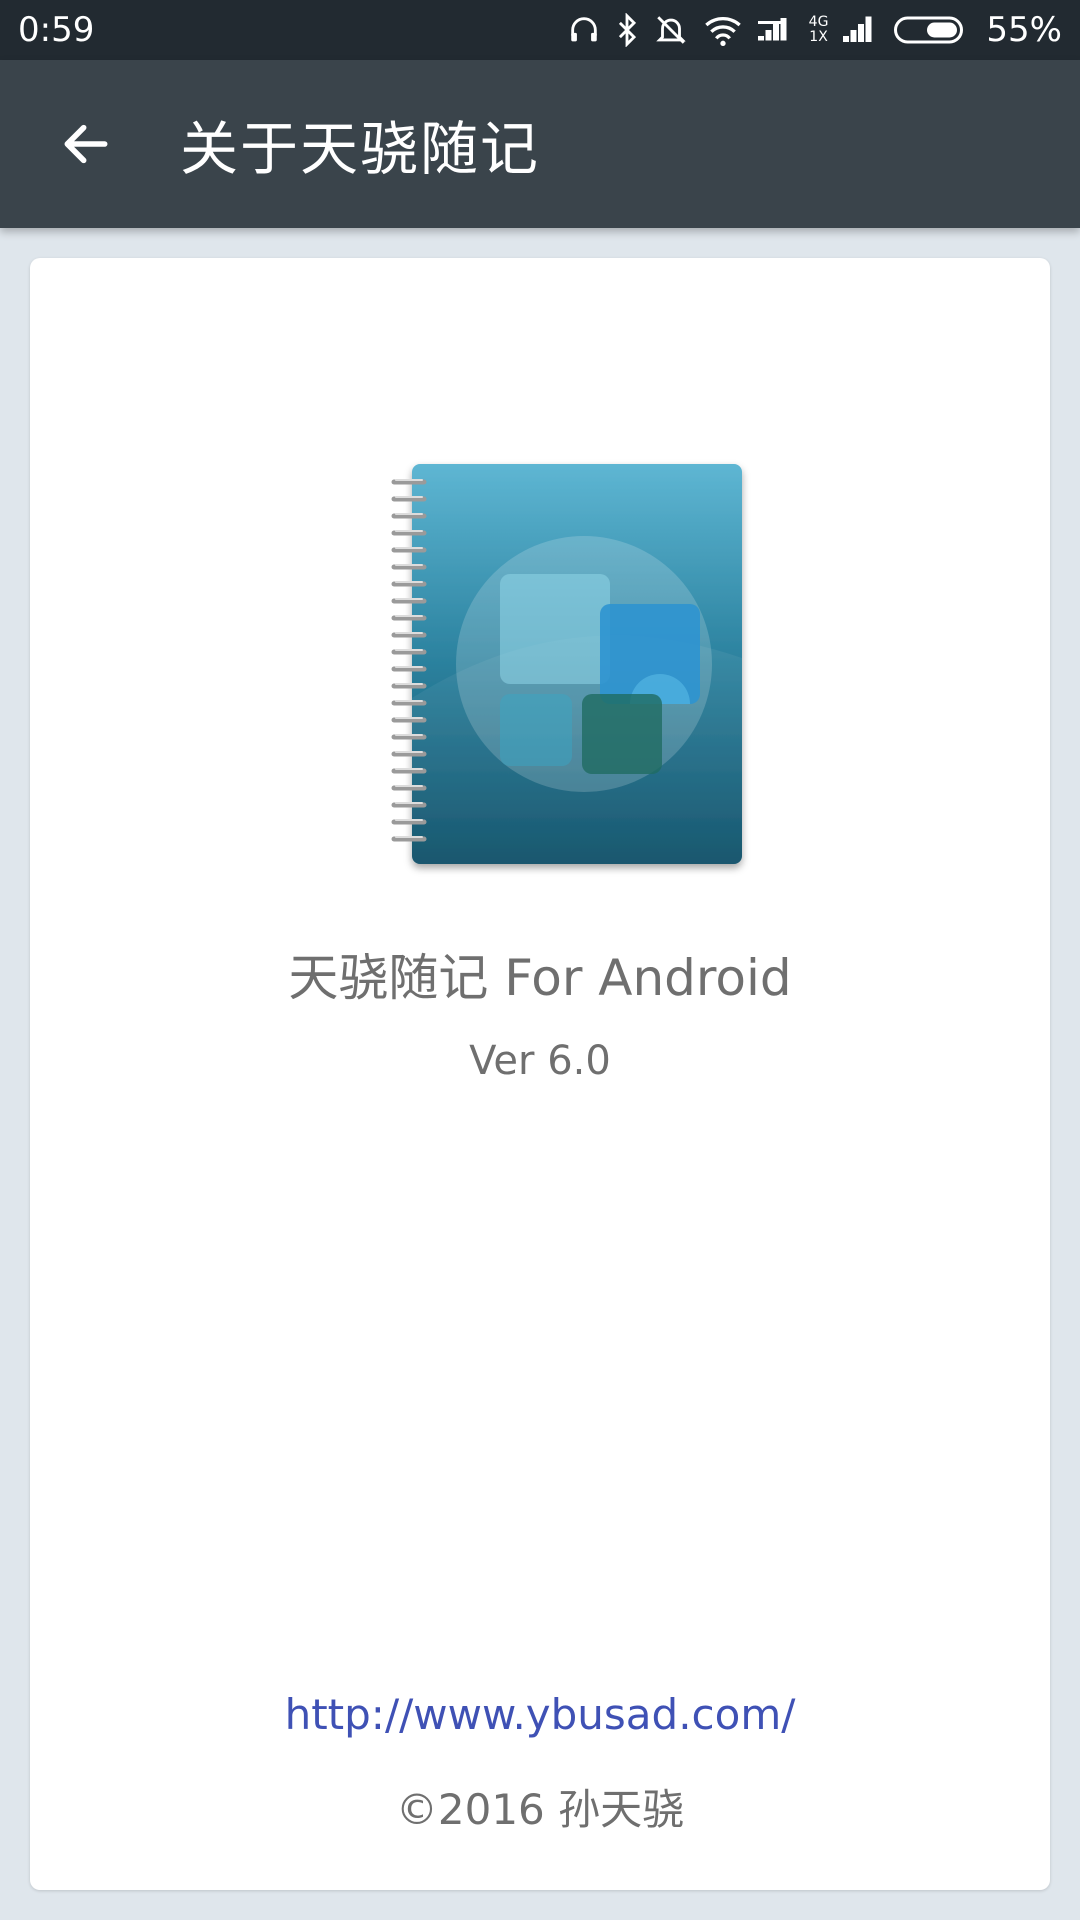  I want to click on app-bar: 关于天骁随记, so click(540, 144).